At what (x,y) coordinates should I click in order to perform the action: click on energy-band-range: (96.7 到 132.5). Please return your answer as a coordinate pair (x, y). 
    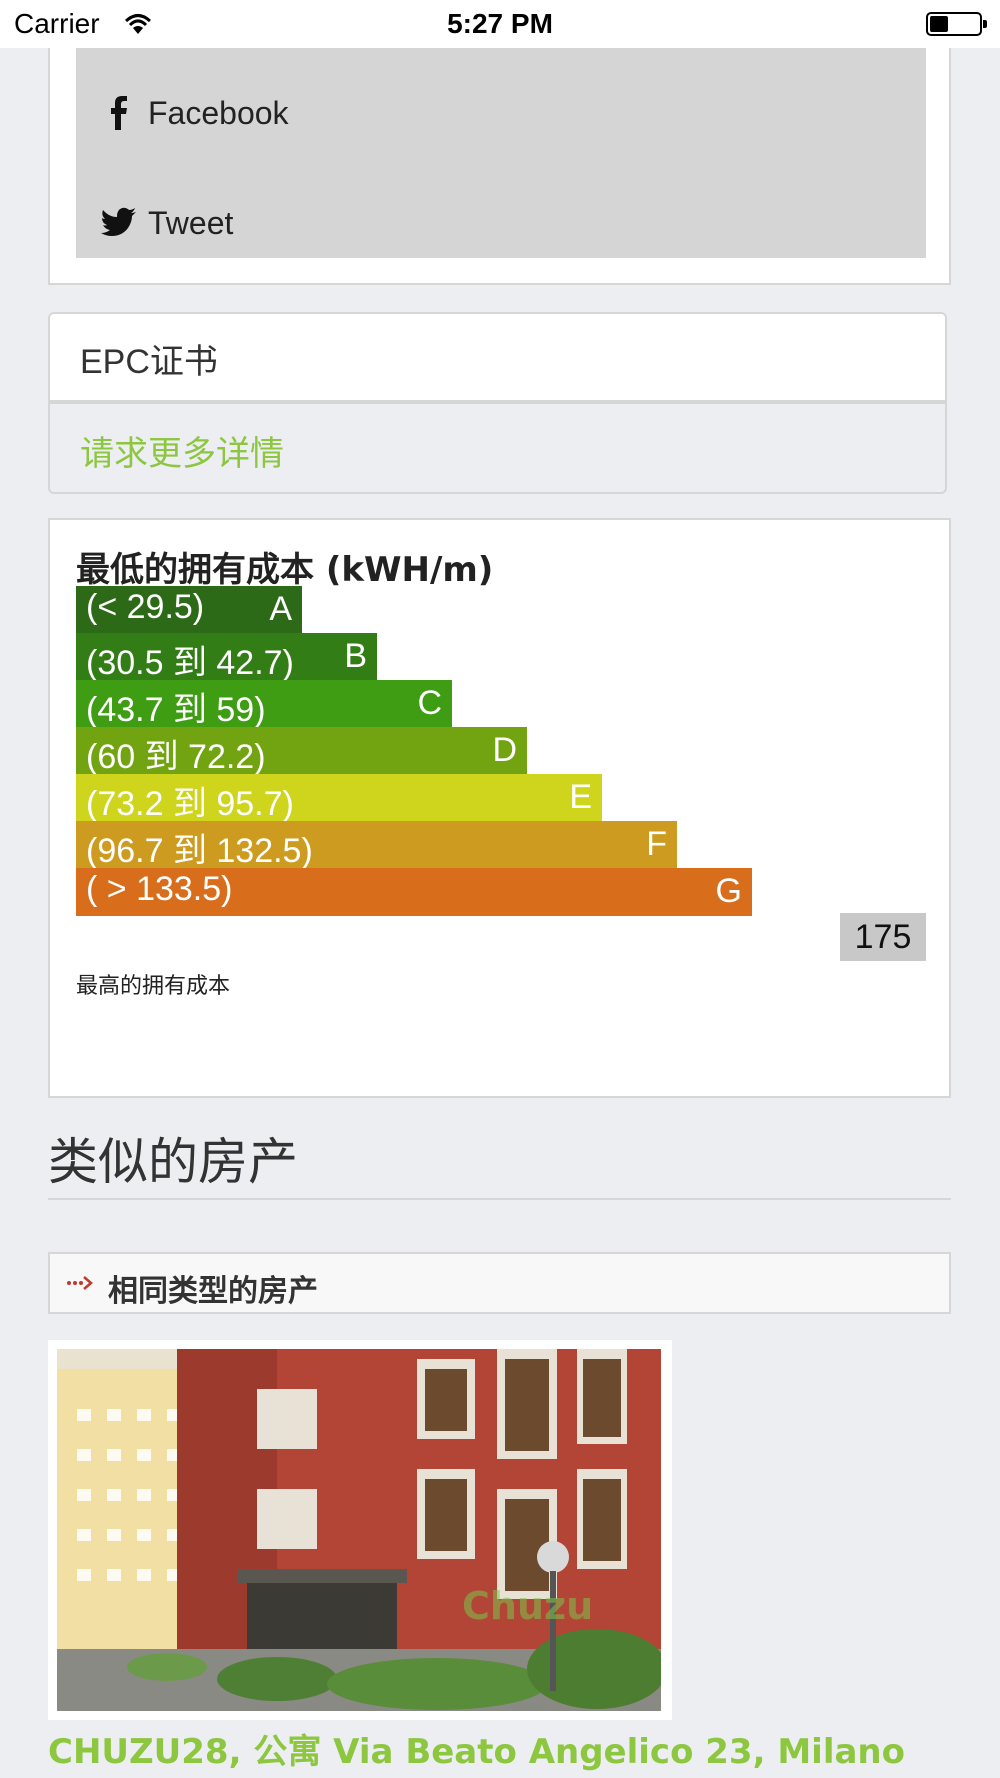
    Looking at the image, I should click on (199, 851).